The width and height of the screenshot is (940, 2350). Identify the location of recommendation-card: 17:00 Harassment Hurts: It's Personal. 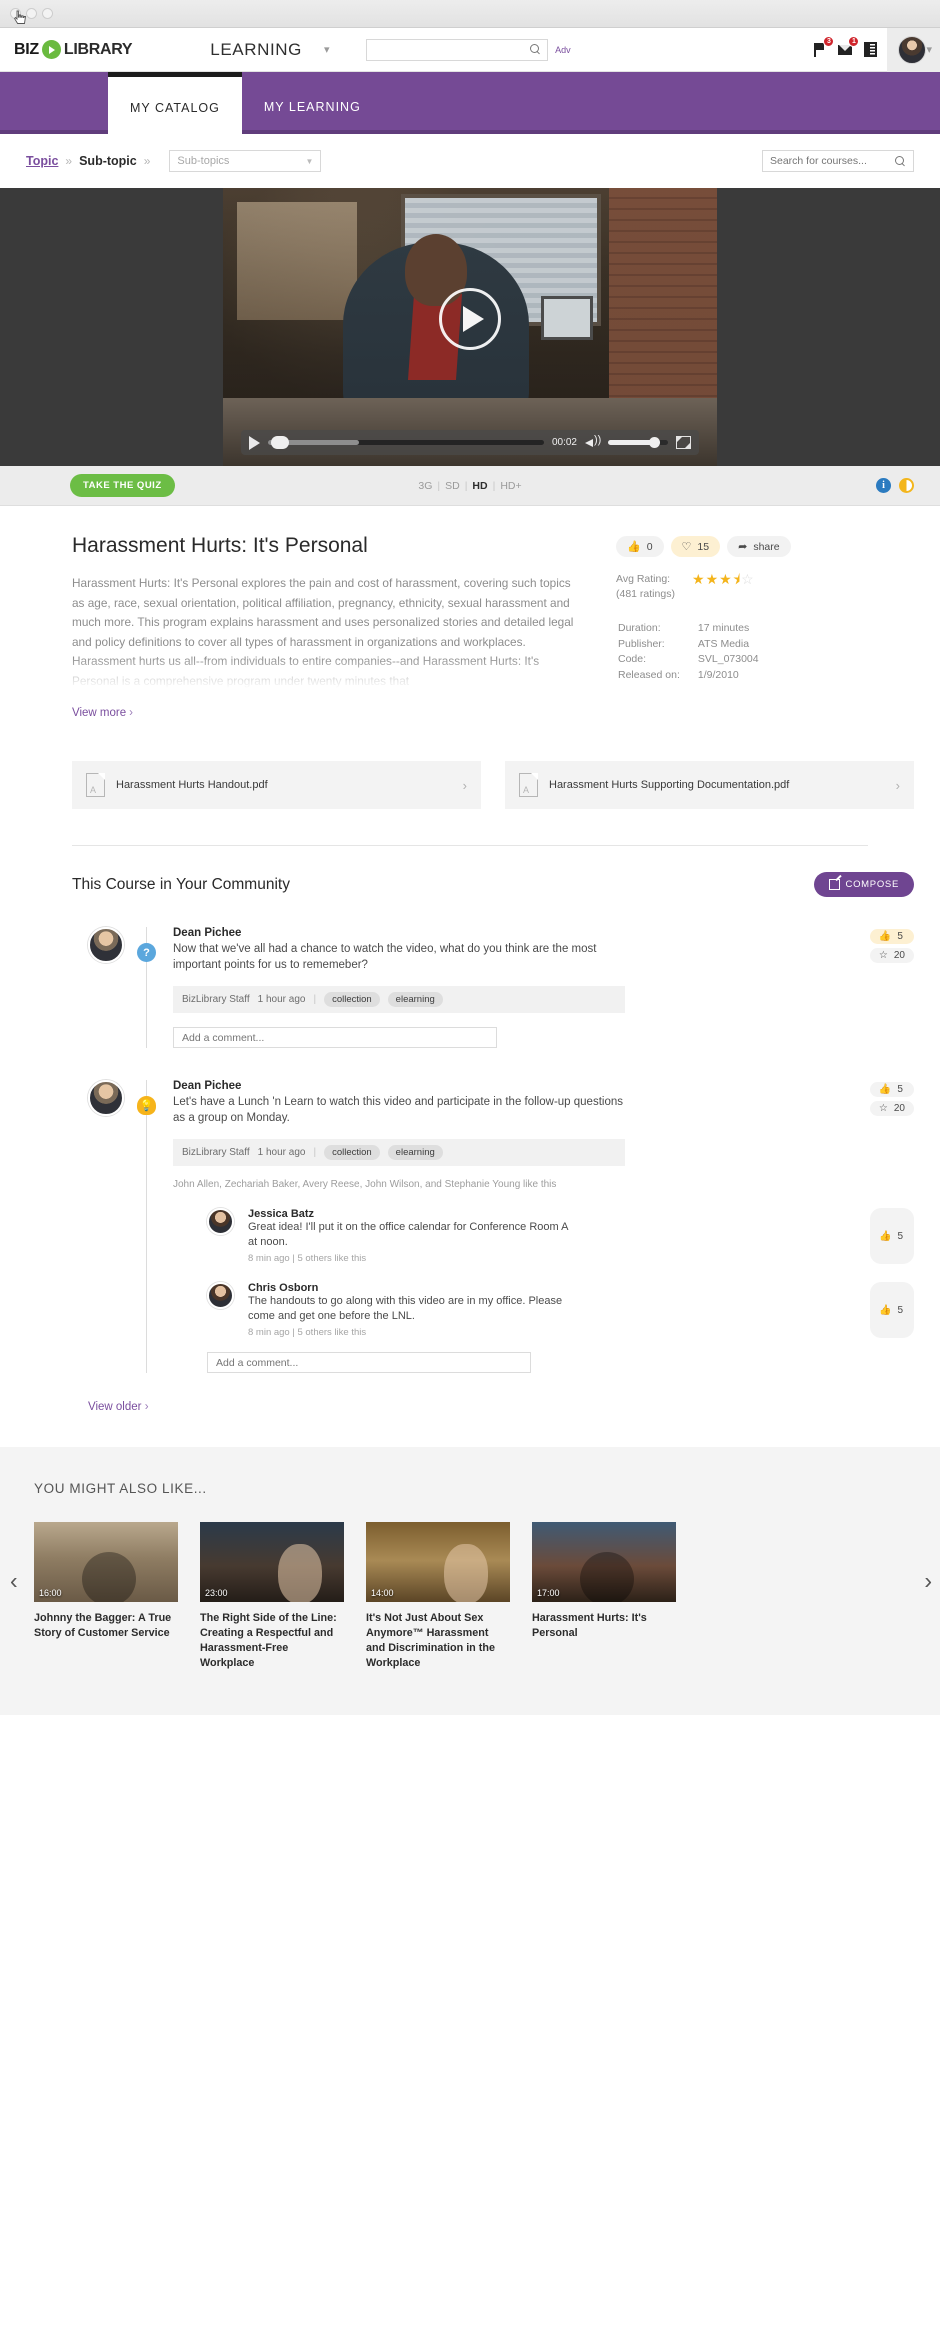
(604, 1596).